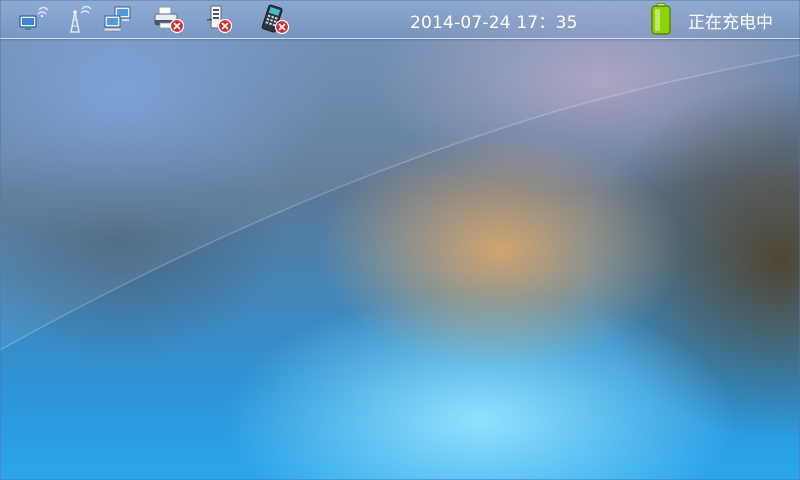  I want to click on charging-status-label: 正在充电中, so click(730, 23).